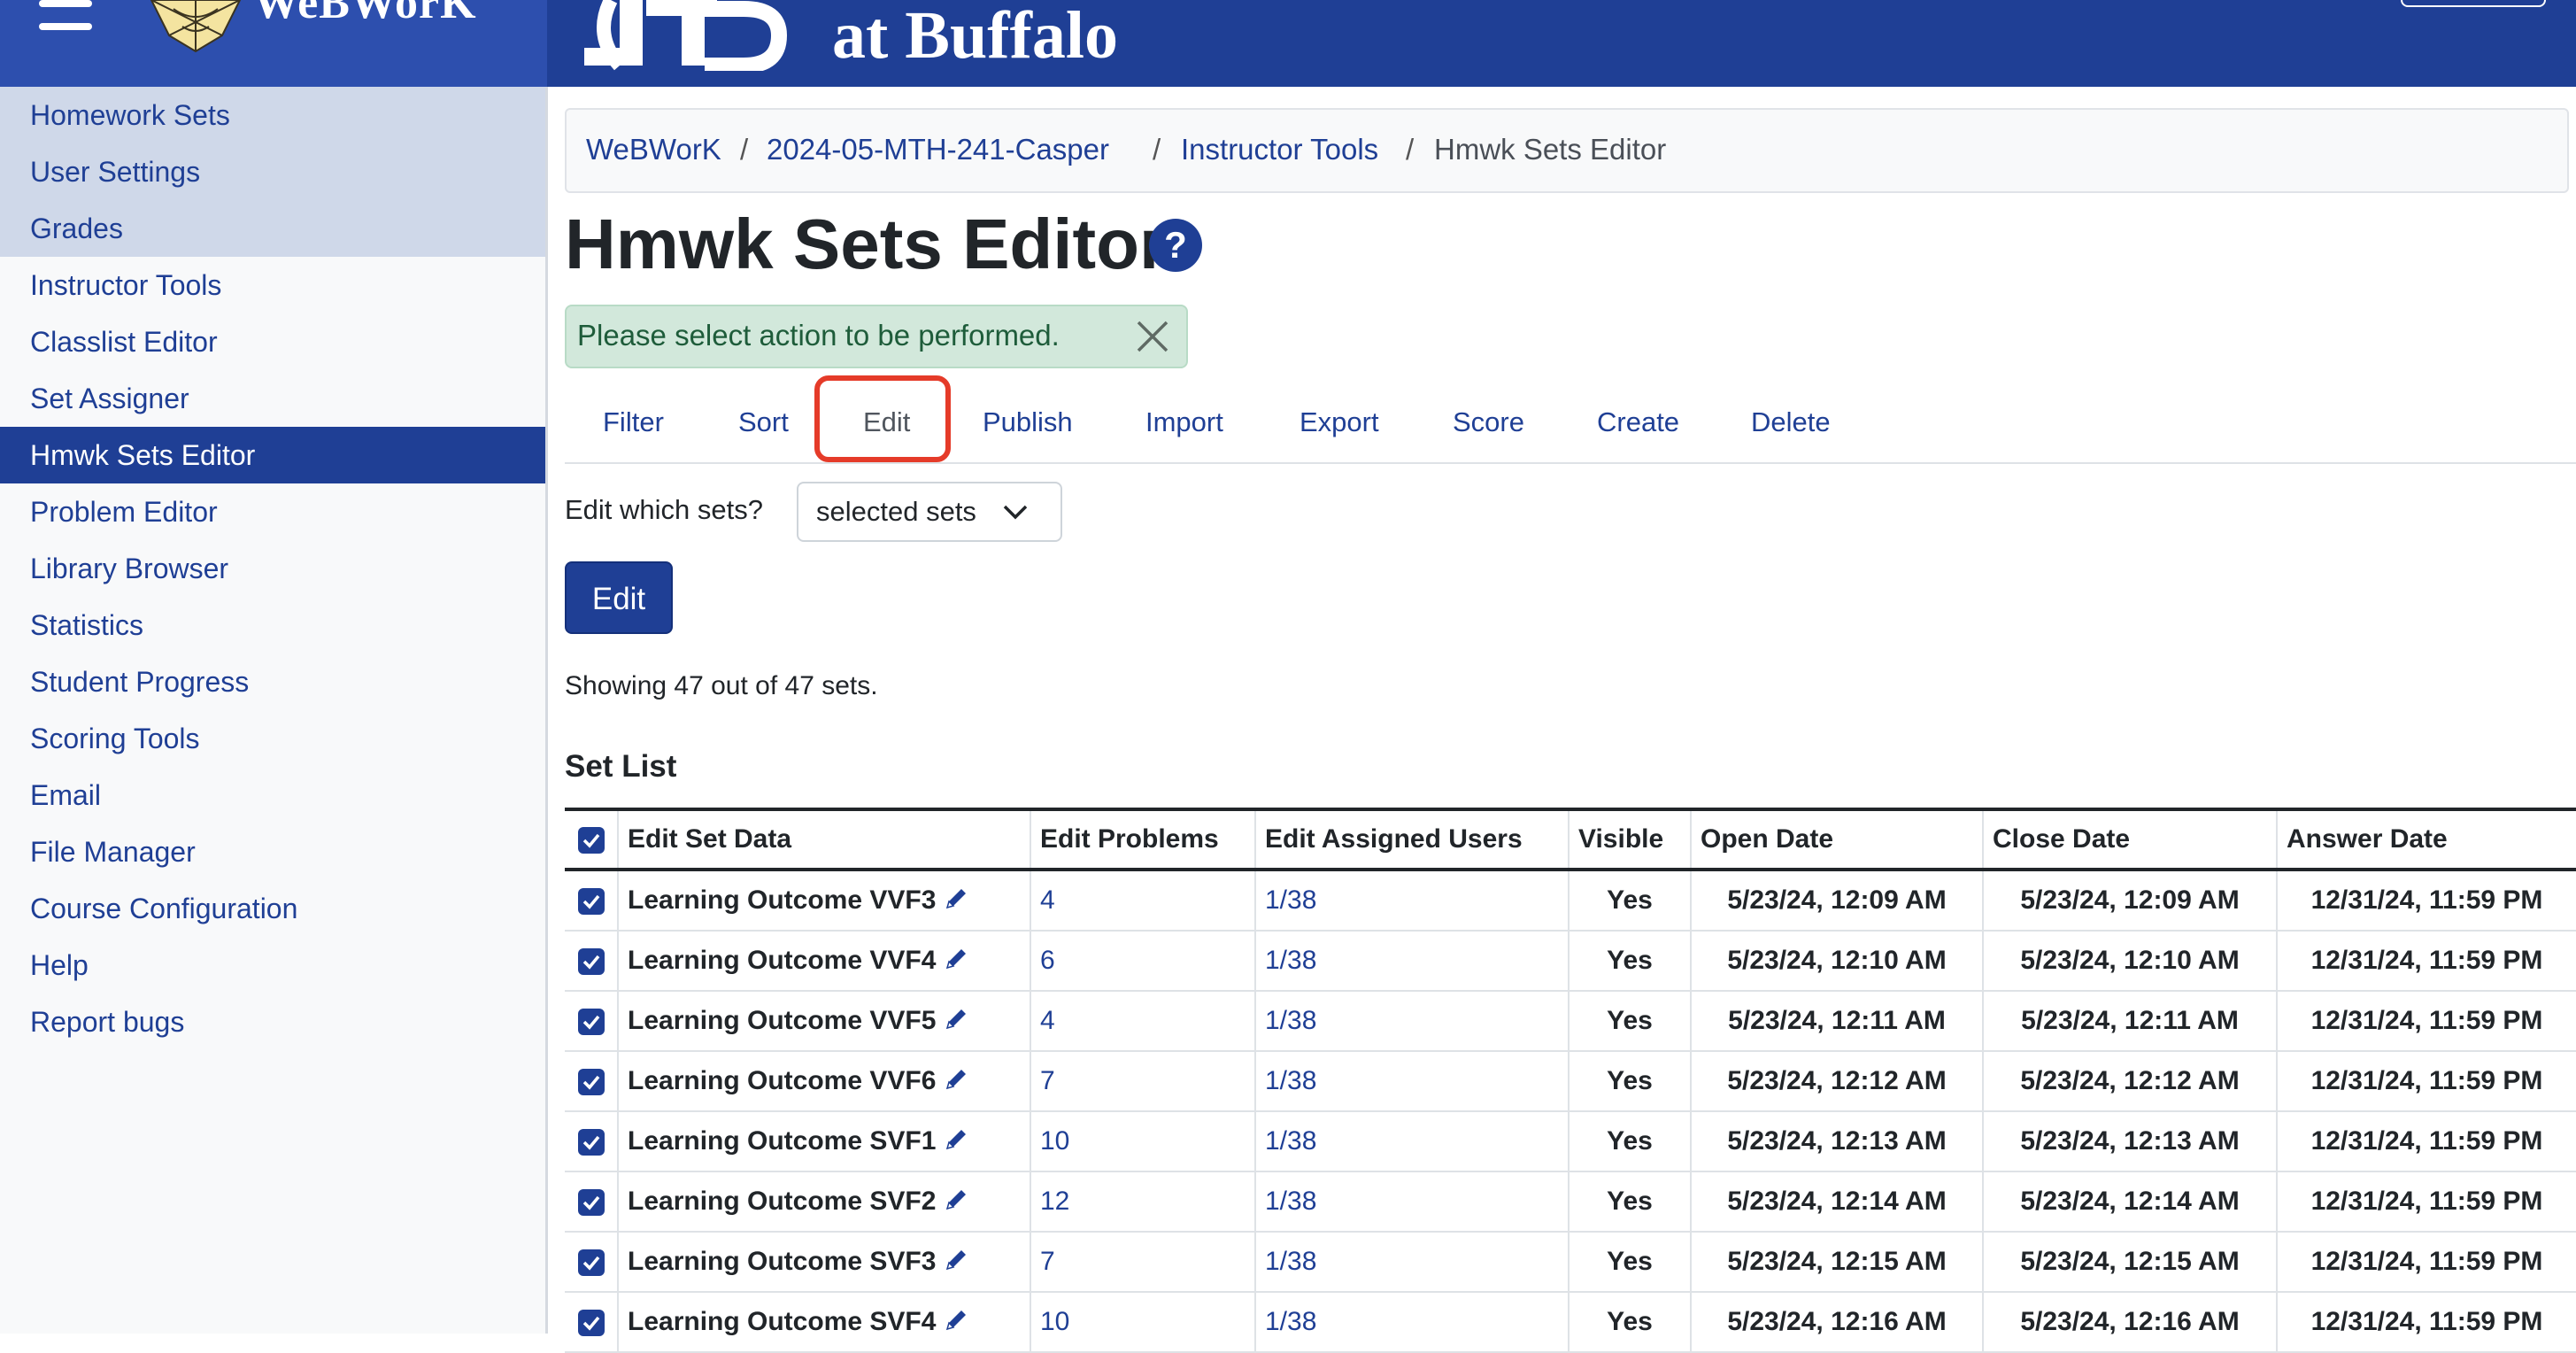 This screenshot has height=1353, width=2576. I want to click on sidebar-item-label: File Manager, so click(113, 852).